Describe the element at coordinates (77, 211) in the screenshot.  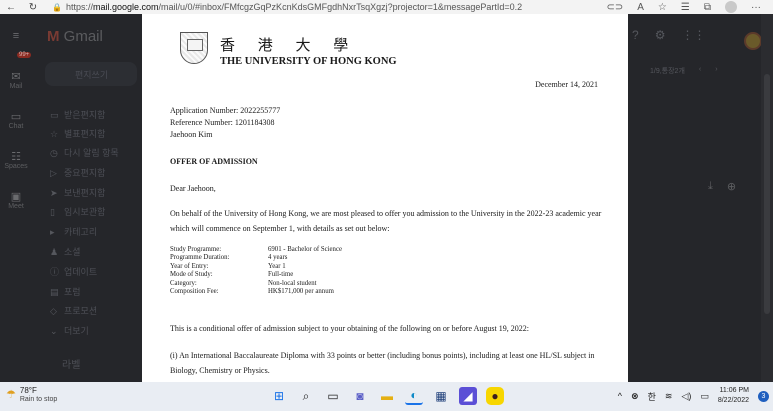
I see `folder-drafts: ▯ 임시보관함` at that location.